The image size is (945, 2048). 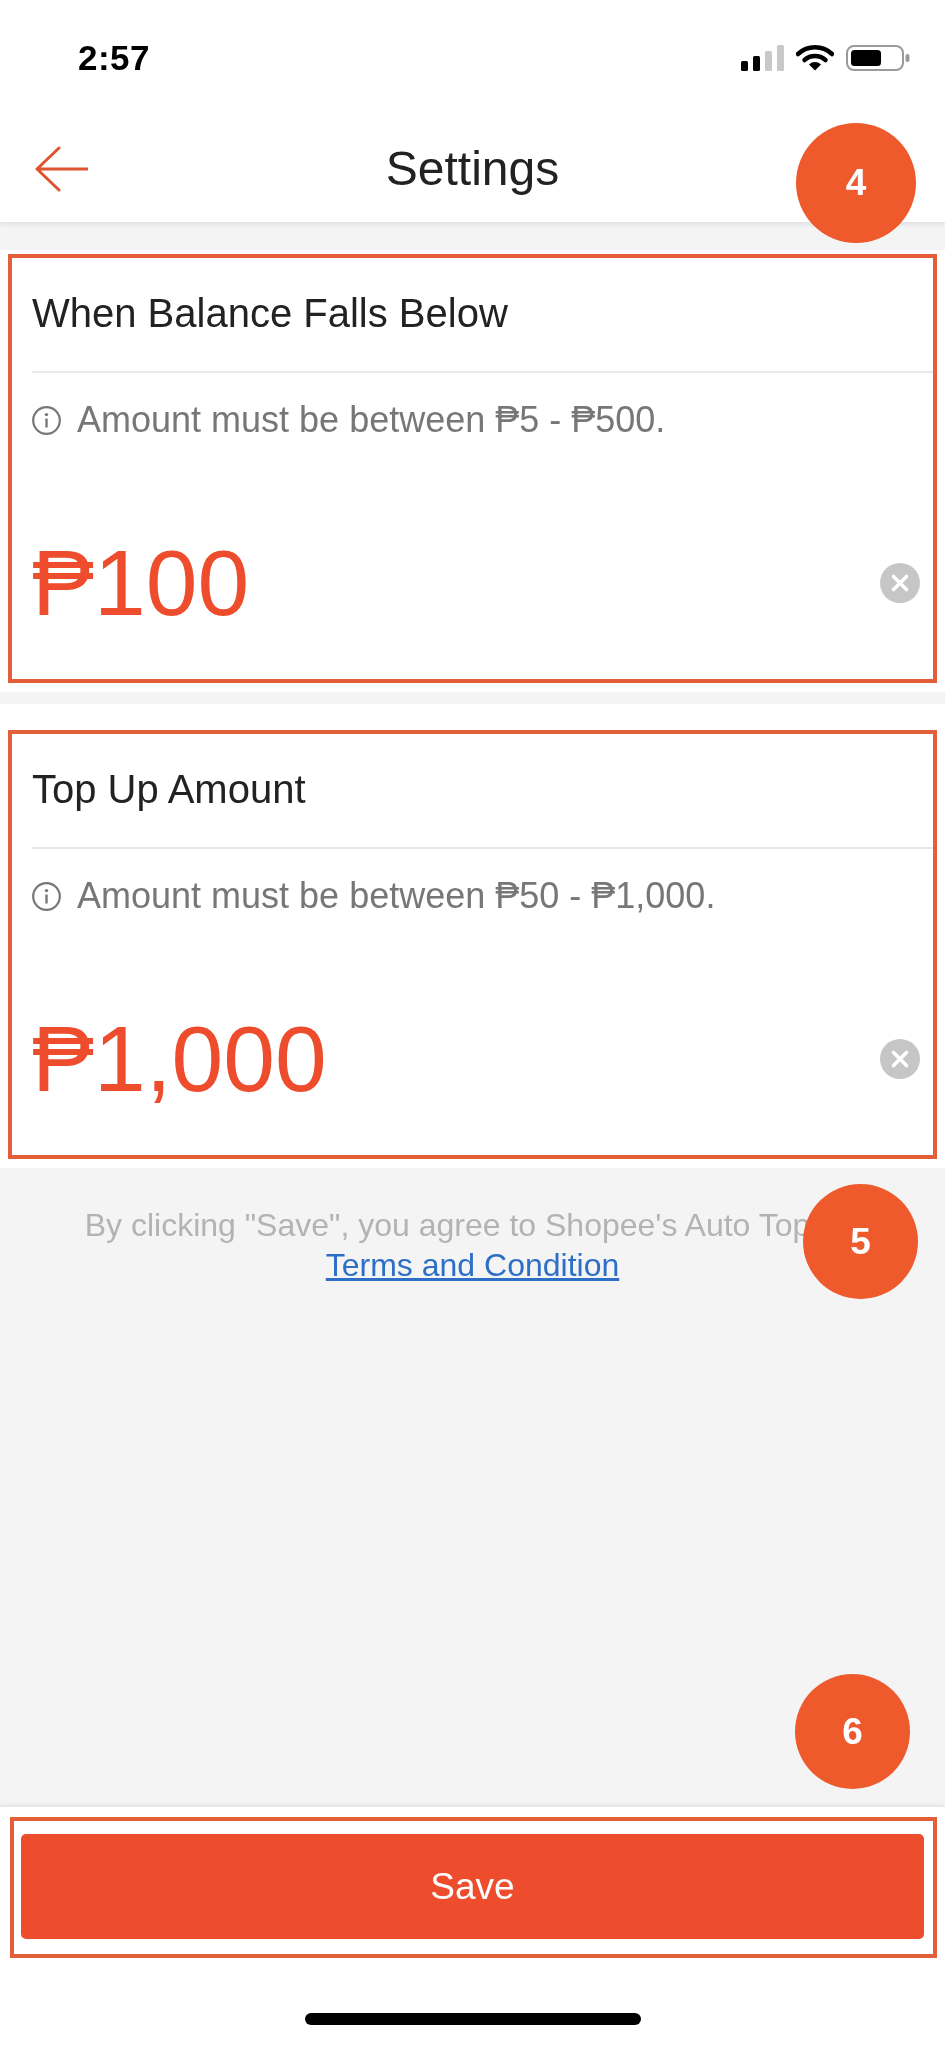 I want to click on back-arrow-icon, so click(x=61, y=169).